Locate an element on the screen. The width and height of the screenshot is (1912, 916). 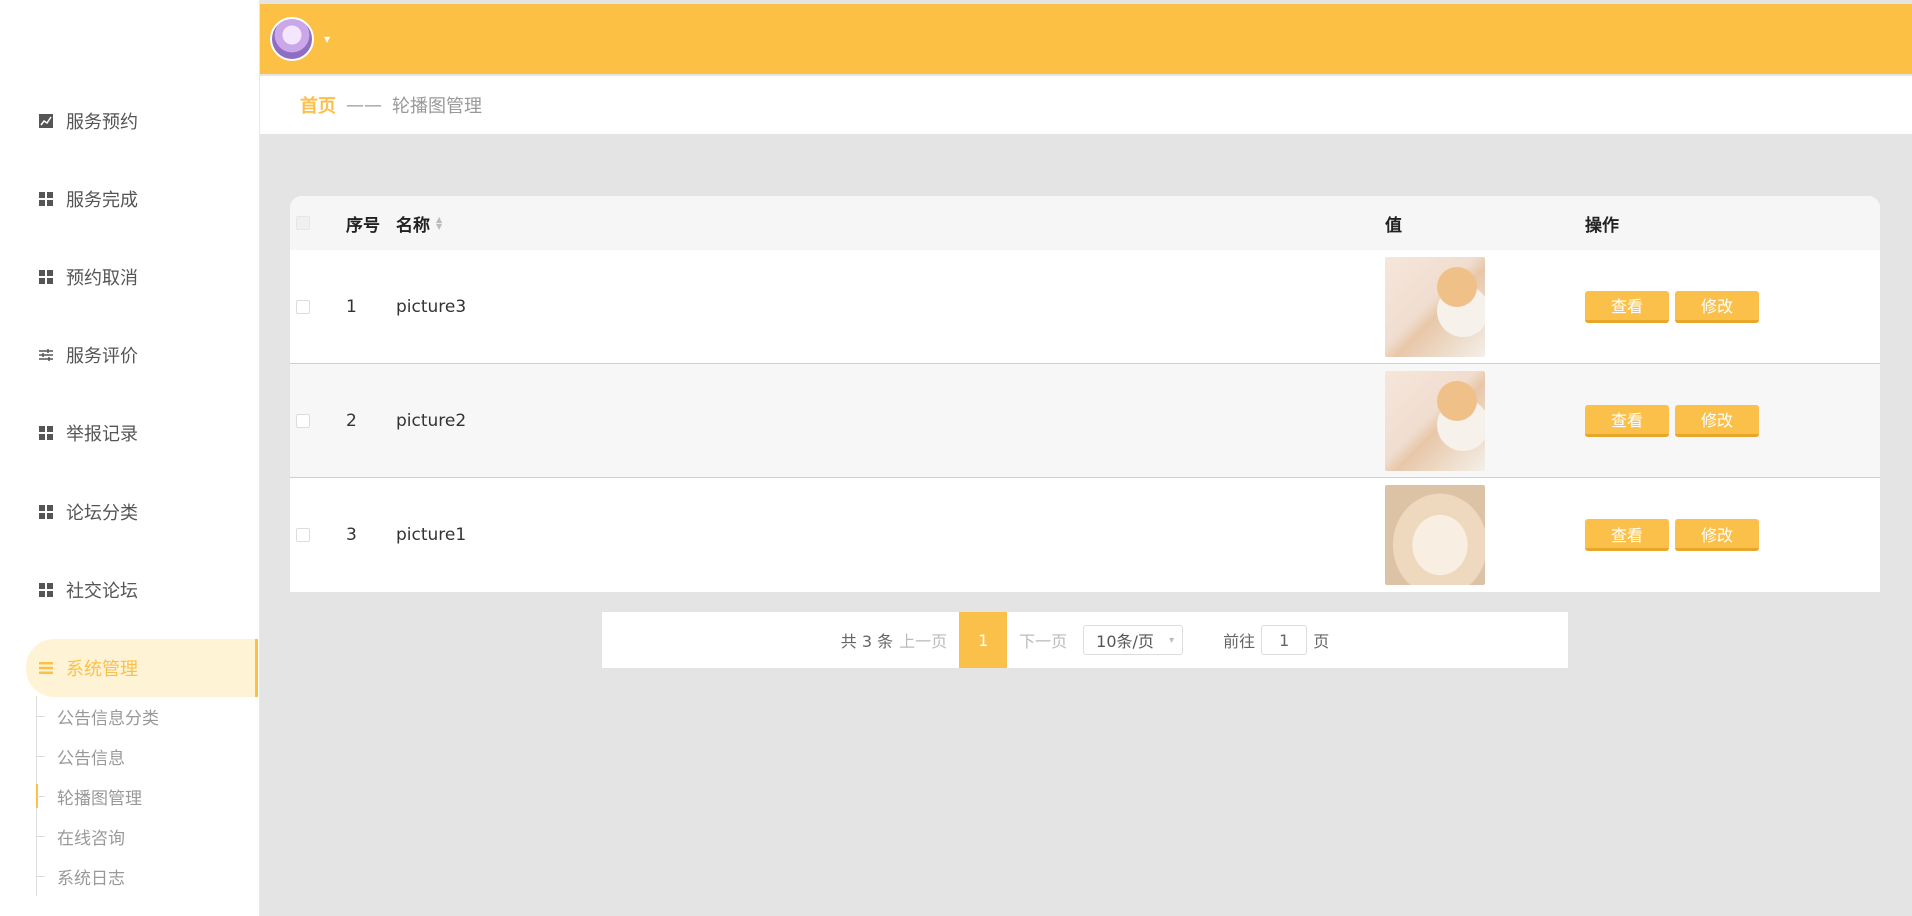
chart-icon is located at coordinates (46, 121).